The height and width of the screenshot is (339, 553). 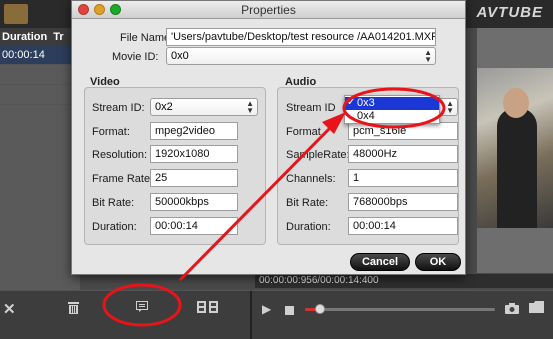 I want to click on ok-button: OK, so click(x=438, y=262).